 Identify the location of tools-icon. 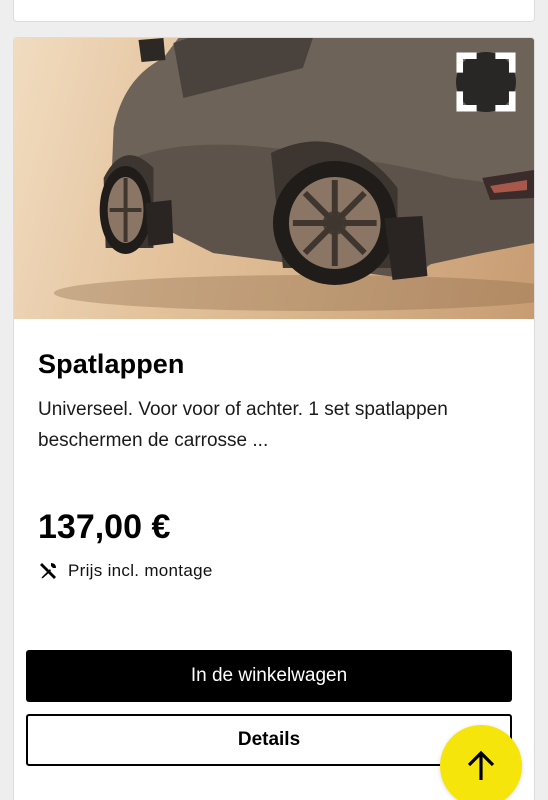
(48, 571).